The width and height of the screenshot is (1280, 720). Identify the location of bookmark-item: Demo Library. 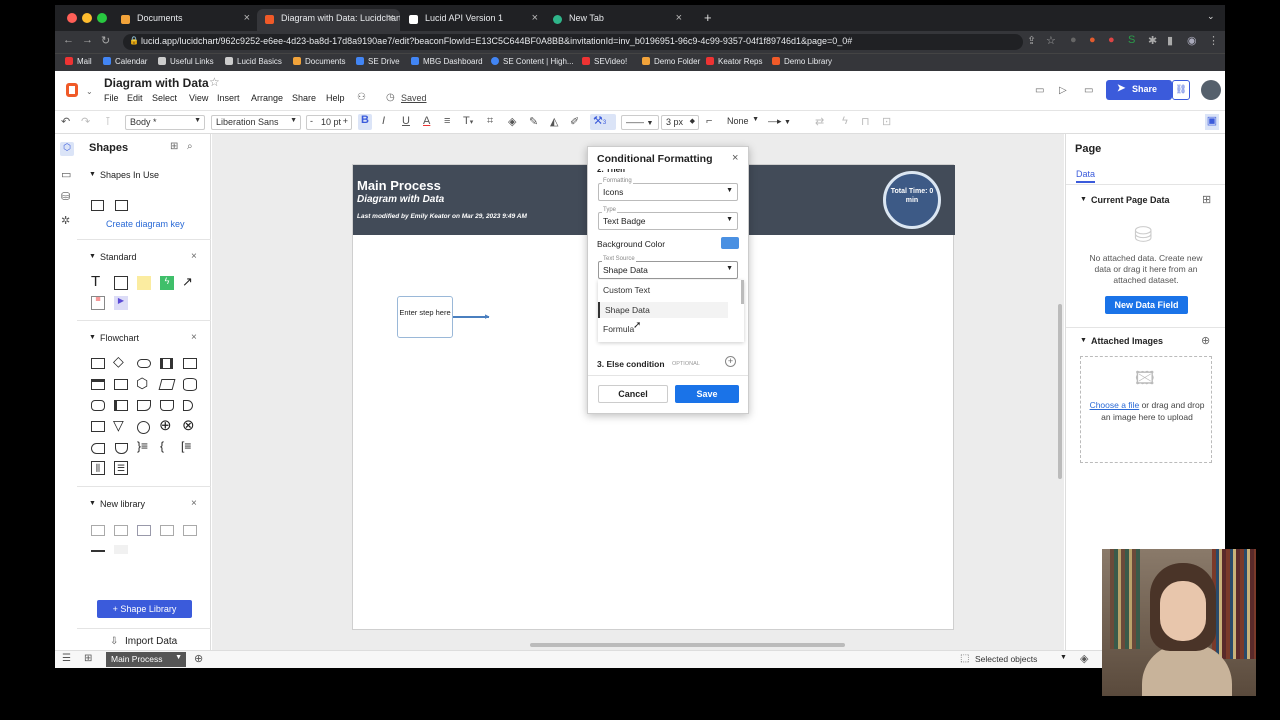
(802, 61).